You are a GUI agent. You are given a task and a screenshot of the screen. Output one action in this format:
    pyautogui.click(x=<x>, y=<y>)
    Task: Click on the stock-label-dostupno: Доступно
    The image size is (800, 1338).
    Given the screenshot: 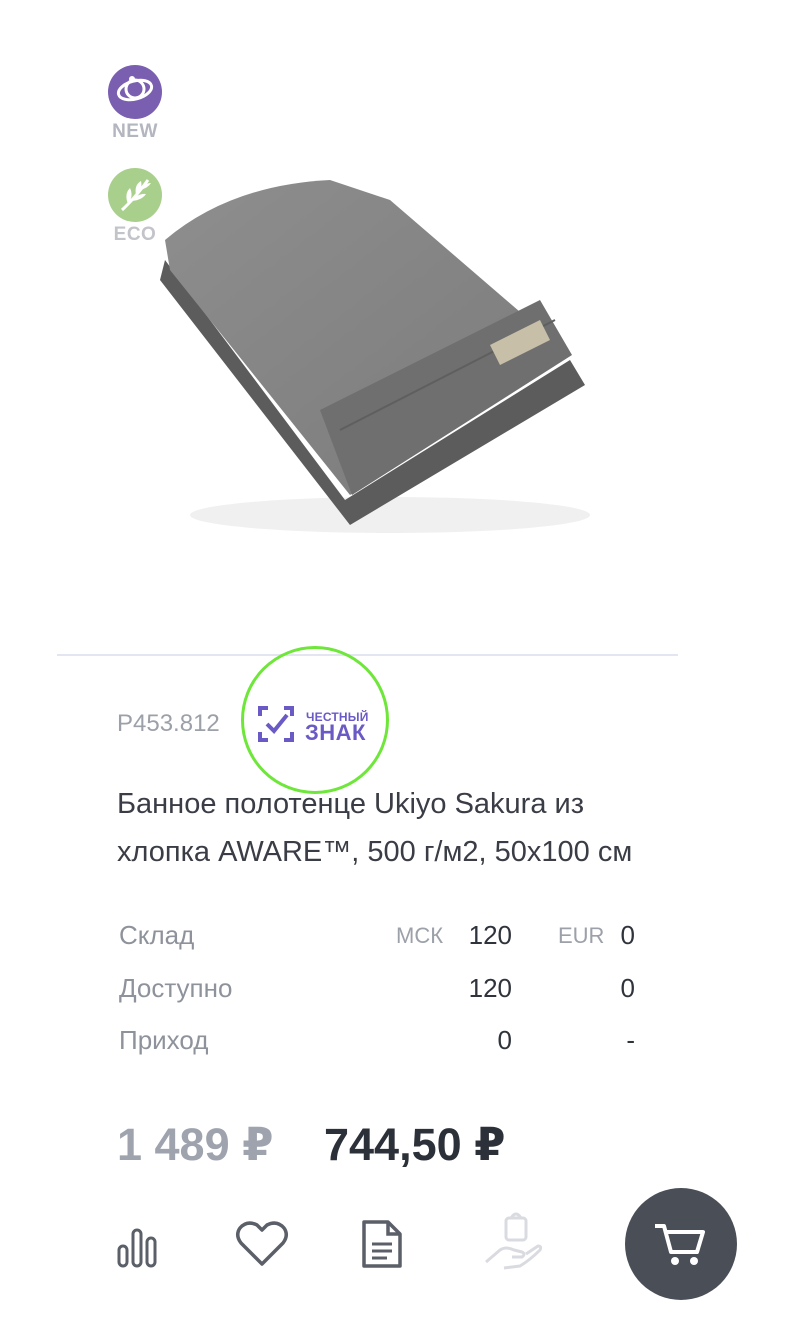 What is the action you would take?
    pyautogui.click(x=176, y=988)
    